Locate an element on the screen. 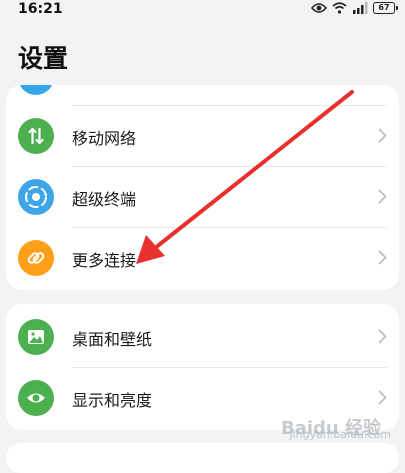 This screenshot has height=473, width=405. watermark-subtext: jingyan.baidu.com is located at coordinates (340, 434).